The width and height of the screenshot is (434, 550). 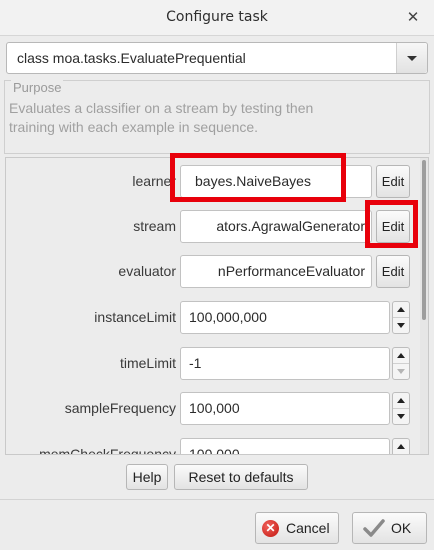 I want to click on learner-field: bayes.NaiveBayes, so click(x=276, y=181).